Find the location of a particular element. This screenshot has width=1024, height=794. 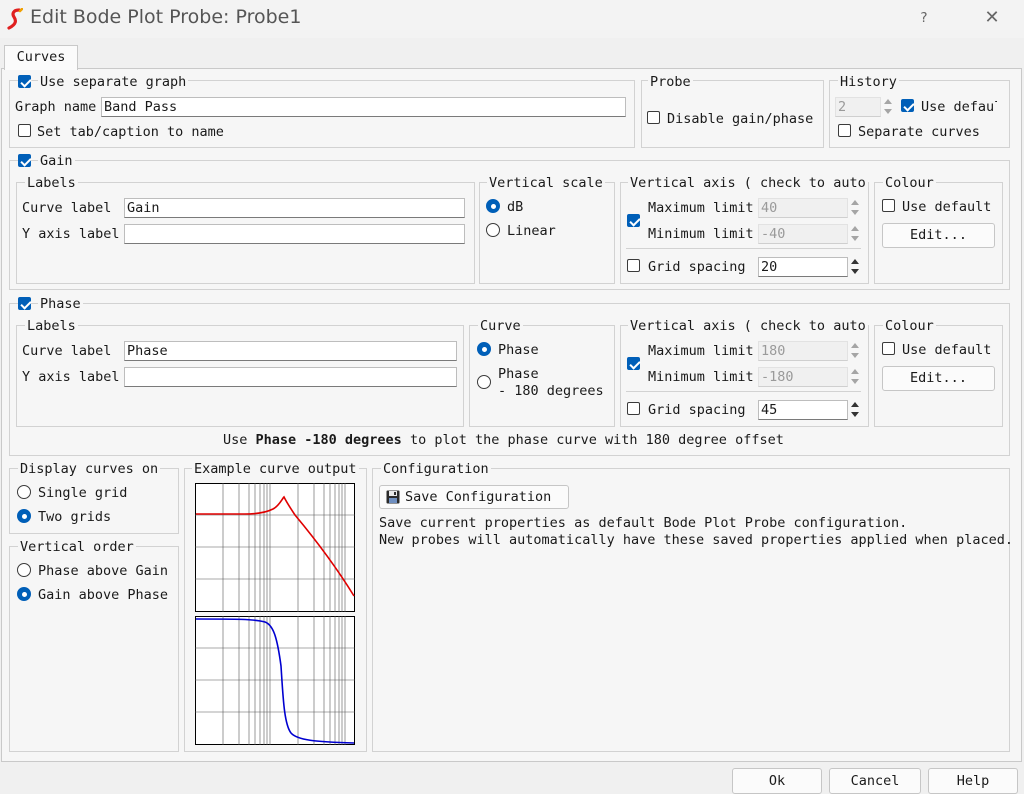

window-title: Edit Bode Plot Probe: Probe1 is located at coordinates (166, 17).